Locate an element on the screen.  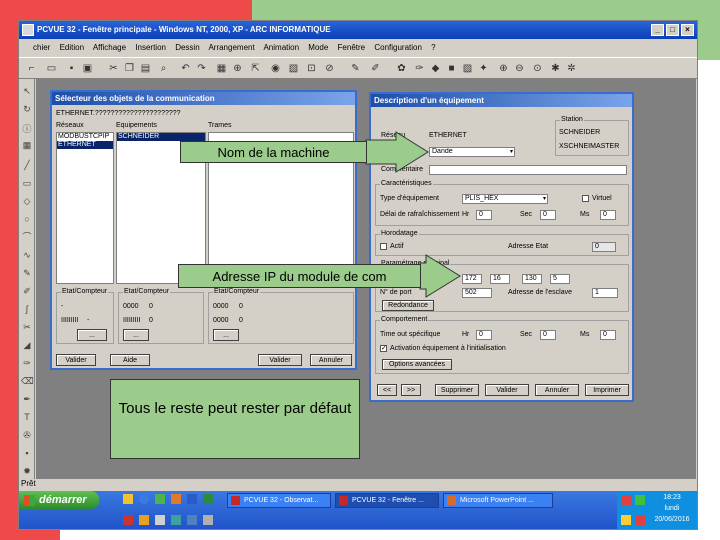
list-item-selected: ETHERNET is located at coordinates (85, 145).